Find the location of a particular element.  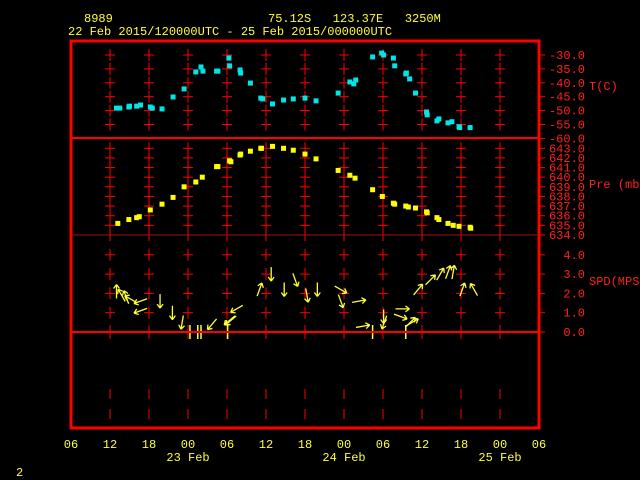

y-tick-label: -55.0 is located at coordinates (567, 126).